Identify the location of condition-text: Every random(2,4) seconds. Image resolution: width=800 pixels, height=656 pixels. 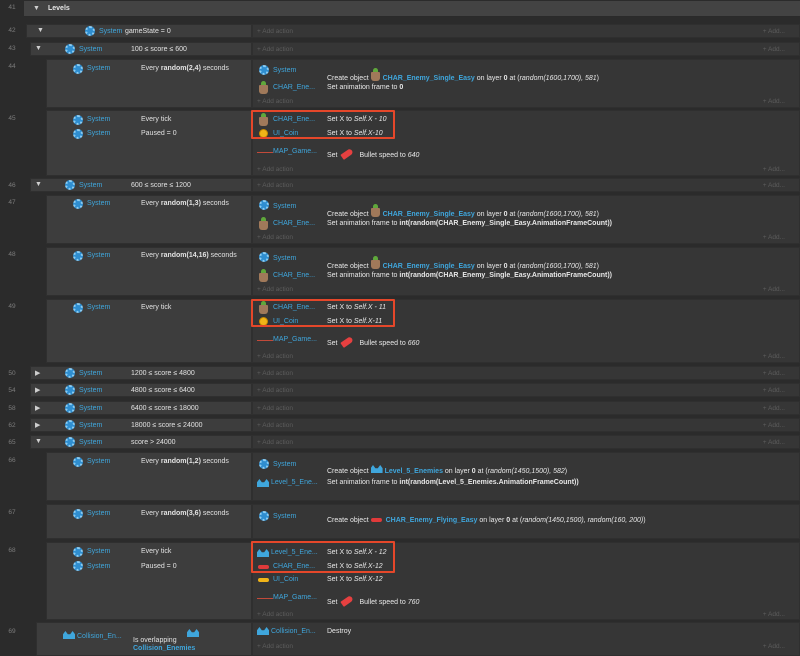
(185, 68).